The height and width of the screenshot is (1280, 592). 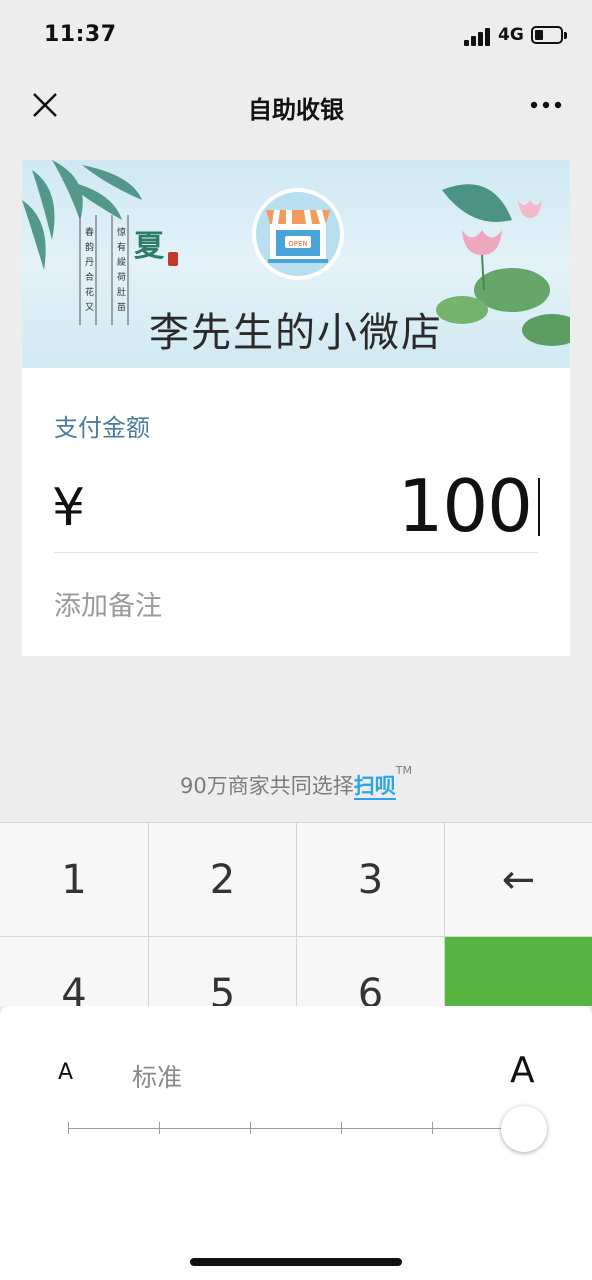 I want to click on more-icon, so click(x=546, y=105).